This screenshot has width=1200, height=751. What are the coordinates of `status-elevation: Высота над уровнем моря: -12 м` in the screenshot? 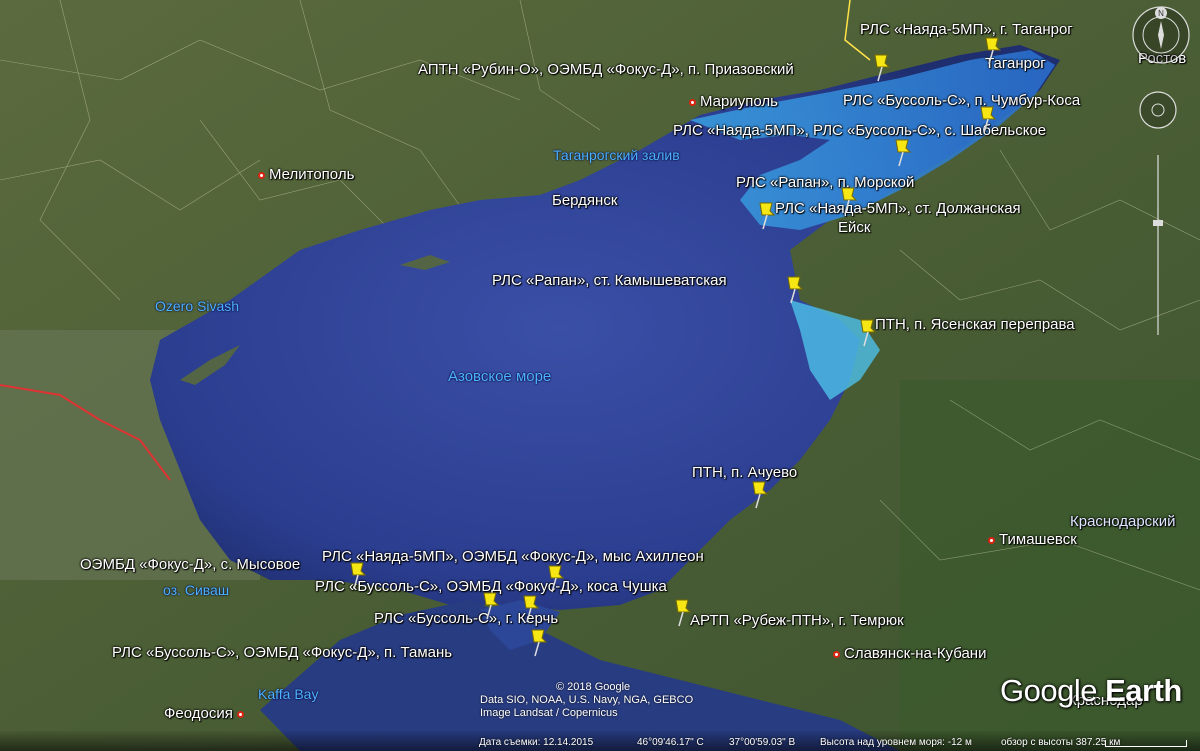 It's located at (896, 742).